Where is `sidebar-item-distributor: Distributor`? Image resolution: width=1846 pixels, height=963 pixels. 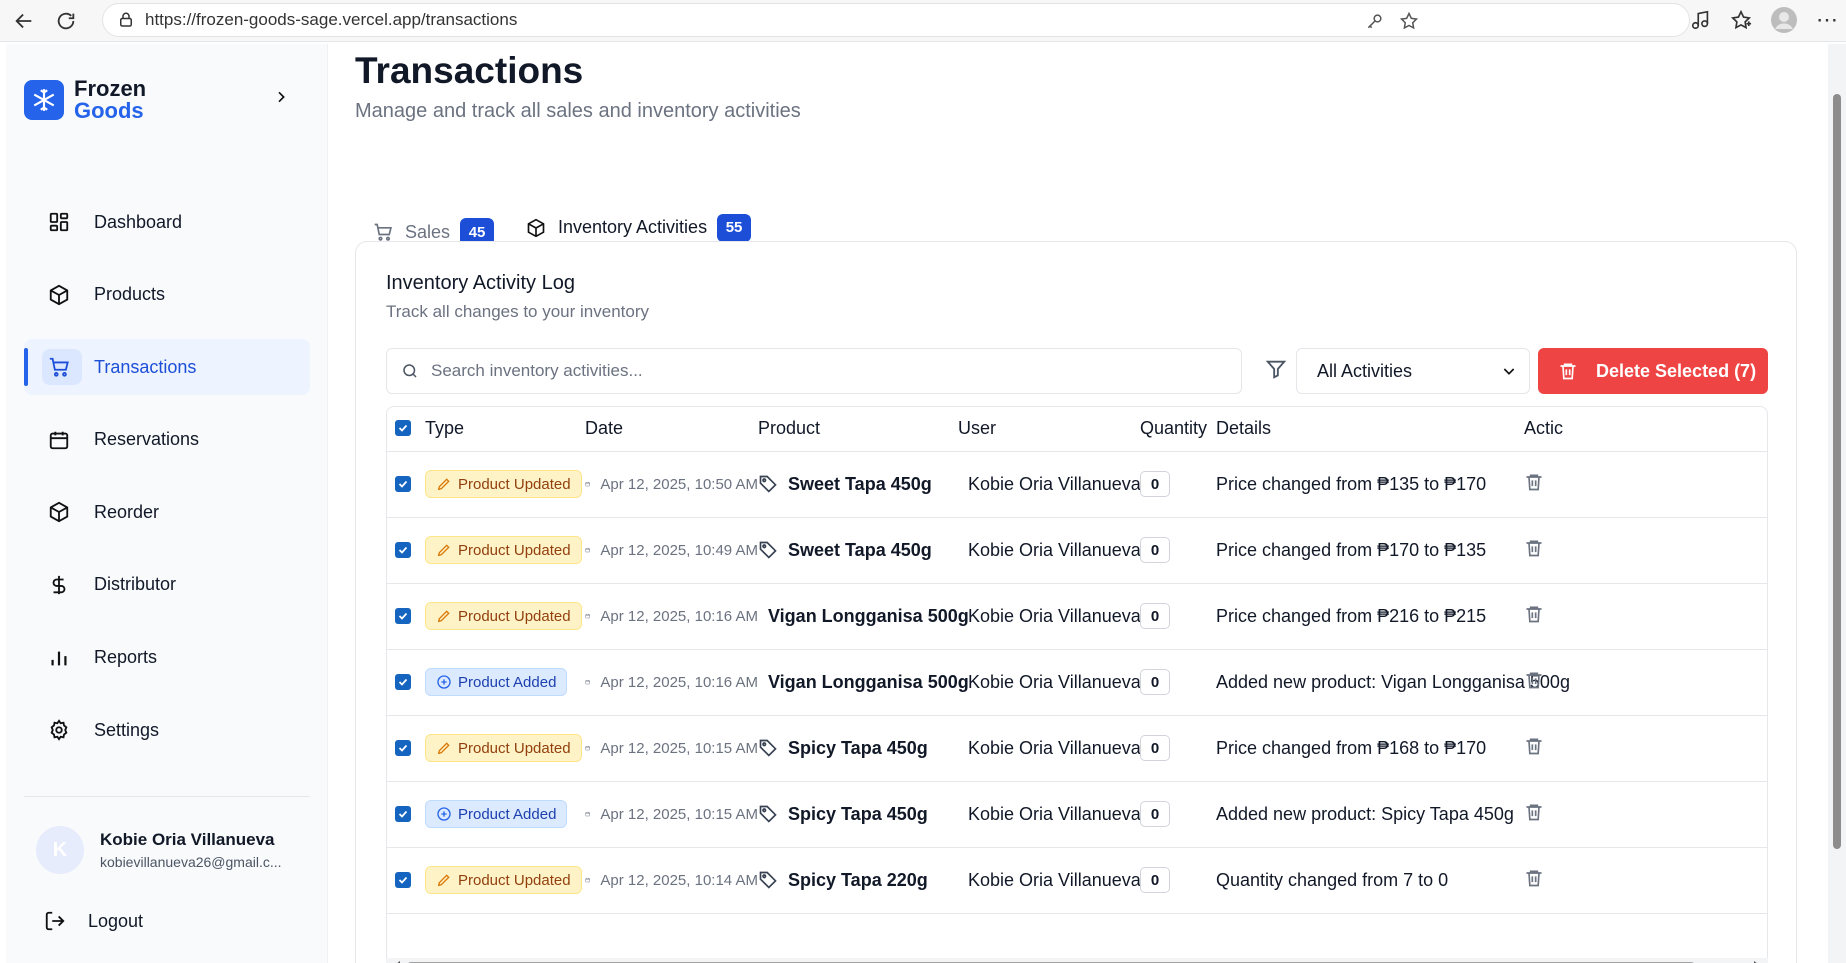
sidebar-item-distributor: Distributor is located at coordinates (167, 585).